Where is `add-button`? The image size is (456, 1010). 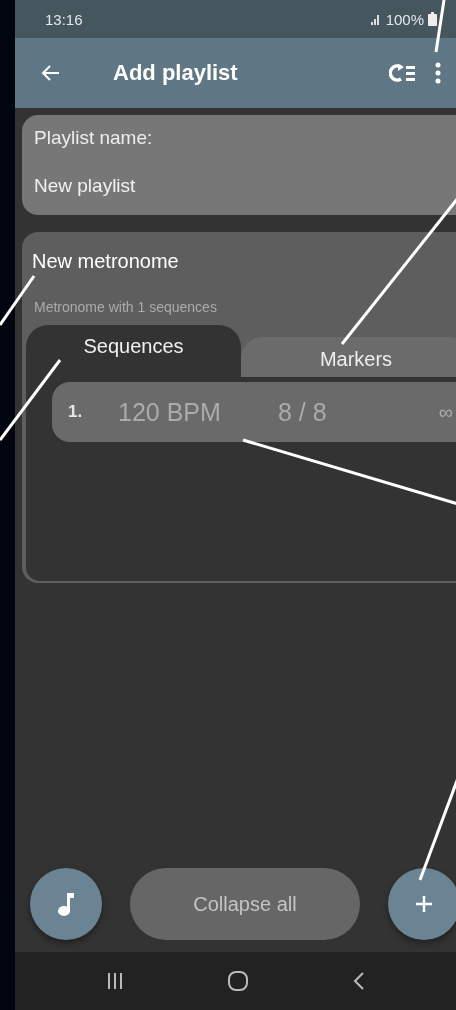 add-button is located at coordinates (422, 904).